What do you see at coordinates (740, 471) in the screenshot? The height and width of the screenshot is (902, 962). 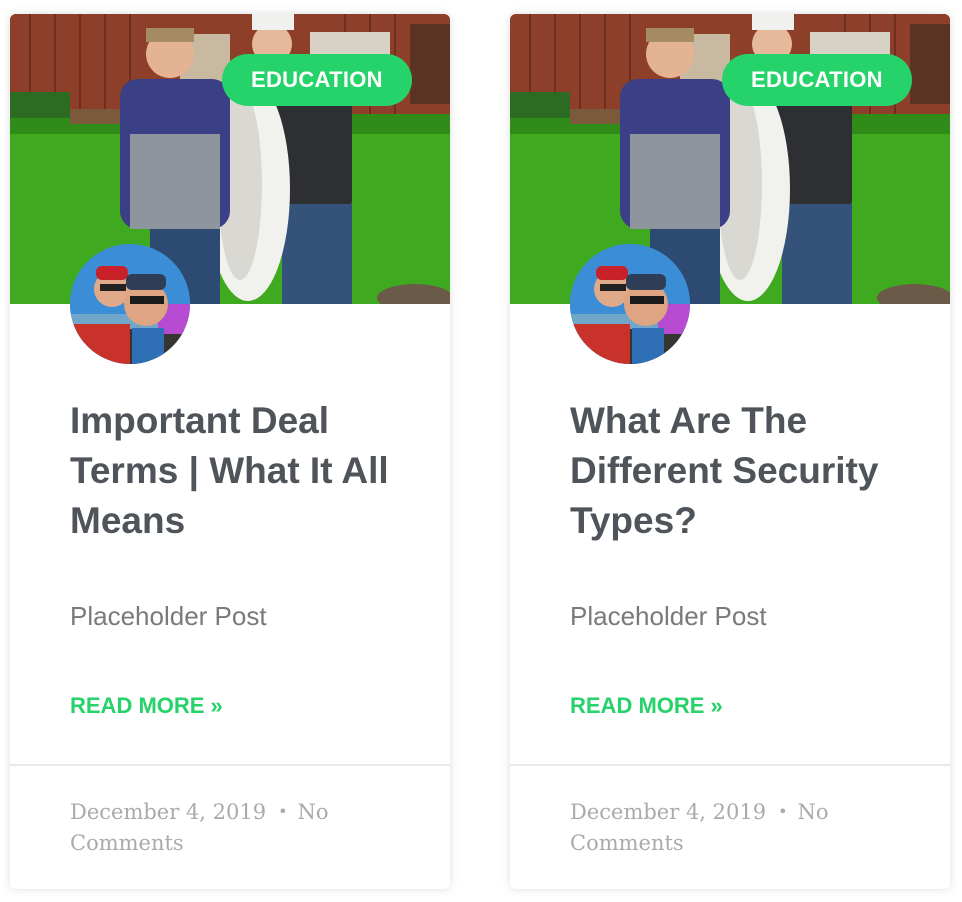 I see `post-title: What Are The Different Security Types?` at bounding box center [740, 471].